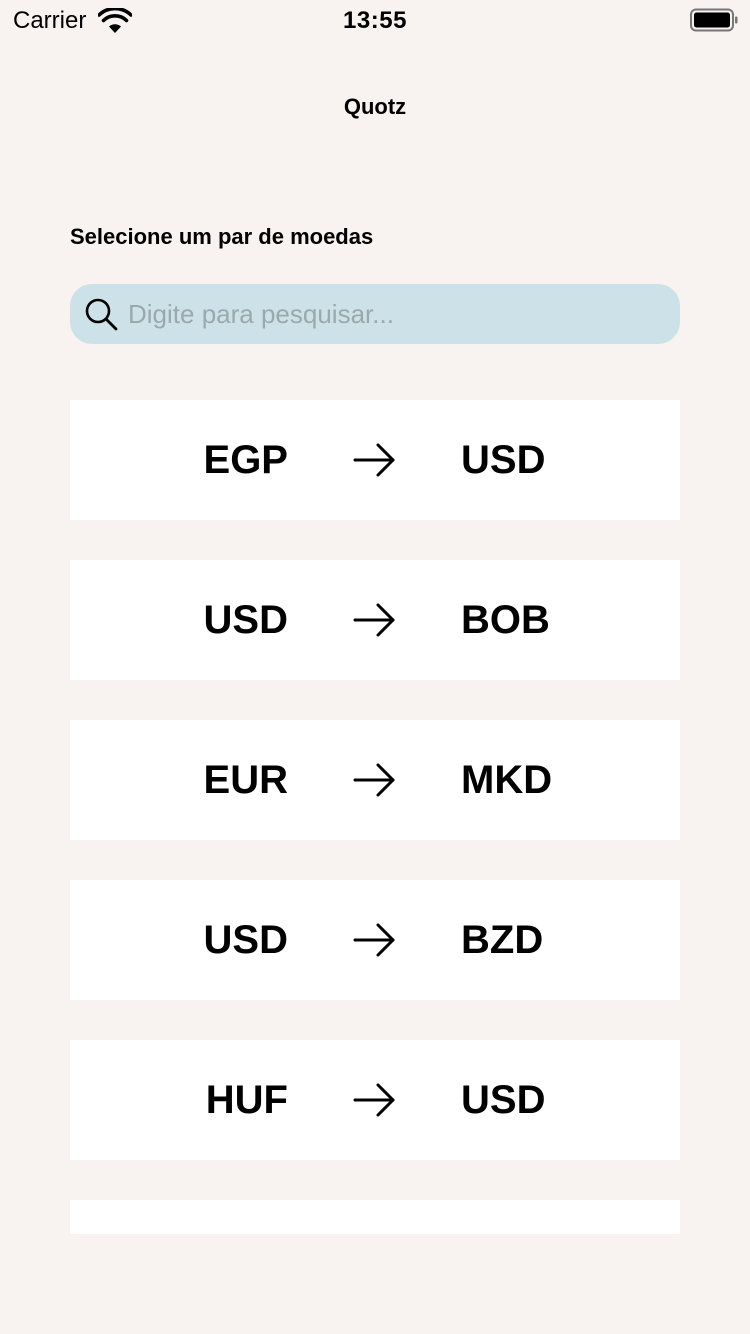 The image size is (750, 1334). I want to click on search-bar, so click(375, 314).